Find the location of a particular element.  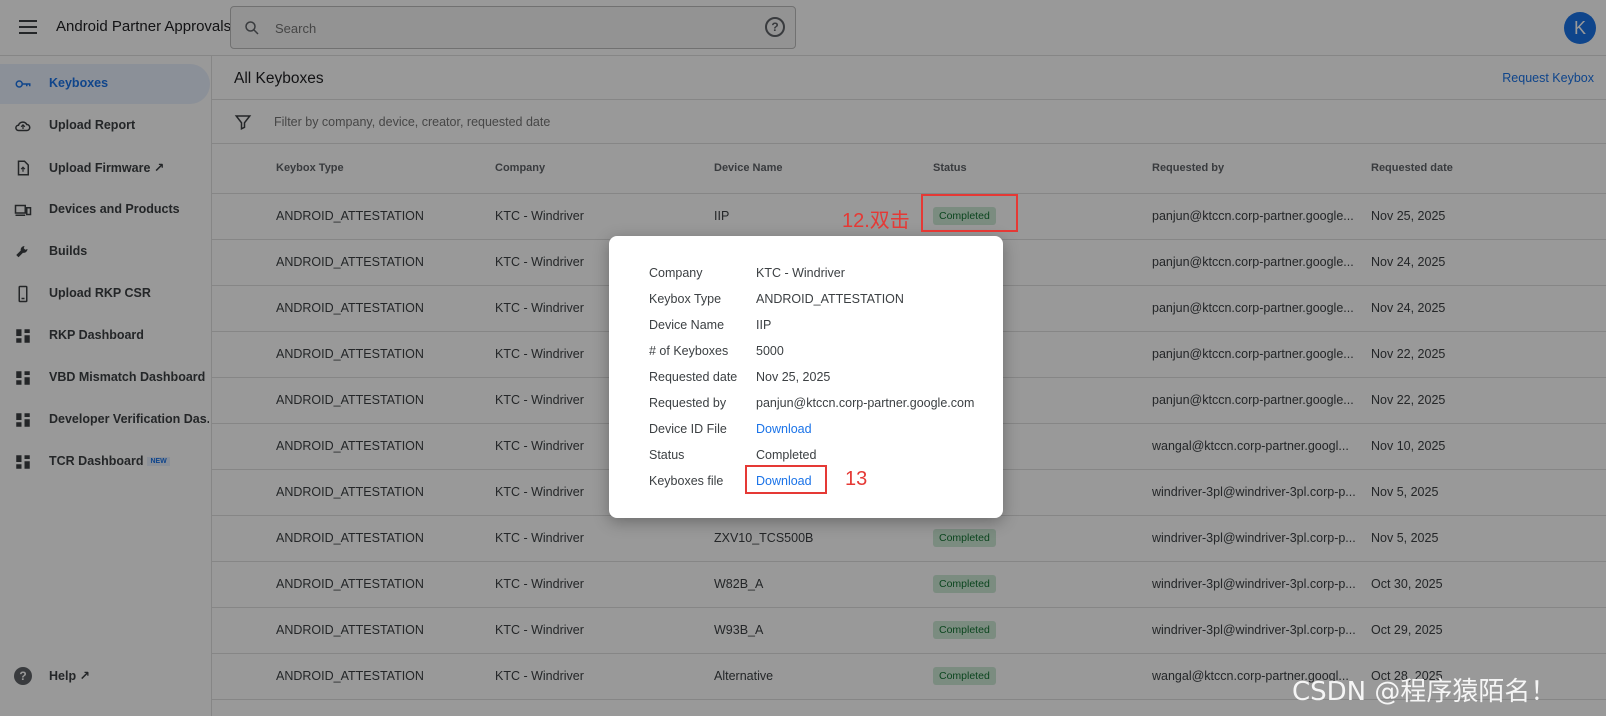

detail-label: Status is located at coordinates (667, 455).